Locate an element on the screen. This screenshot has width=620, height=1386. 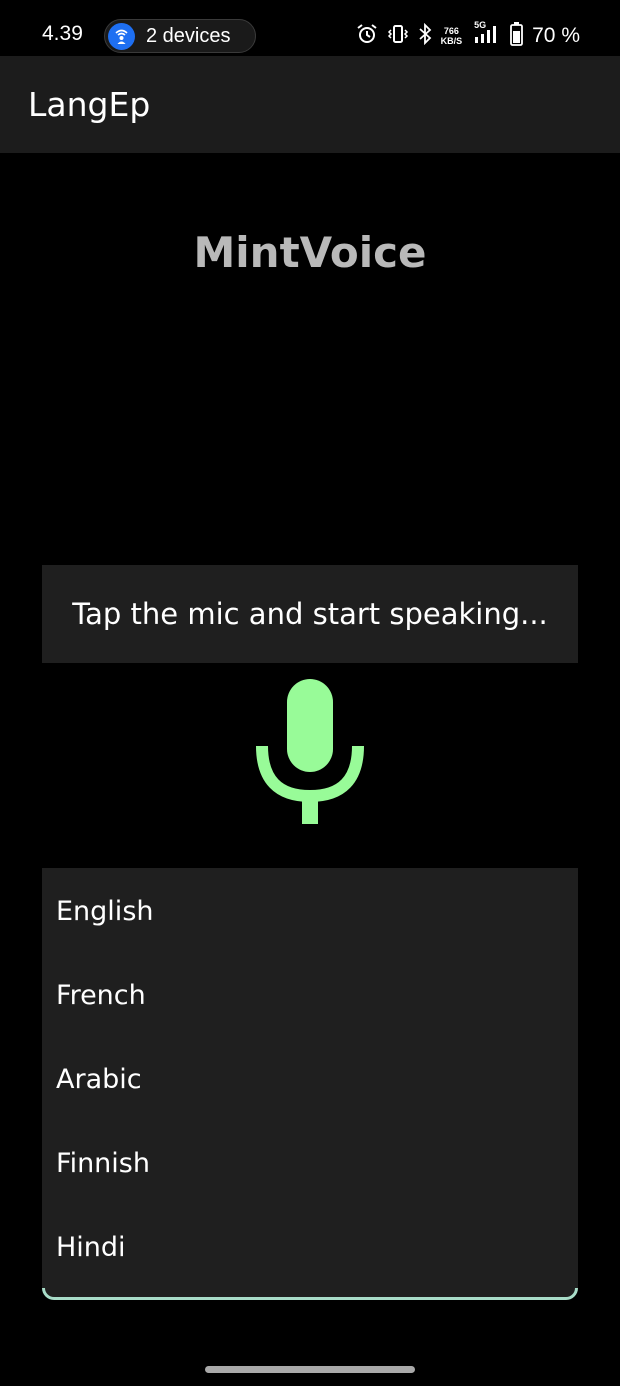
signal-icon: 5G is located at coordinates (486, 34).